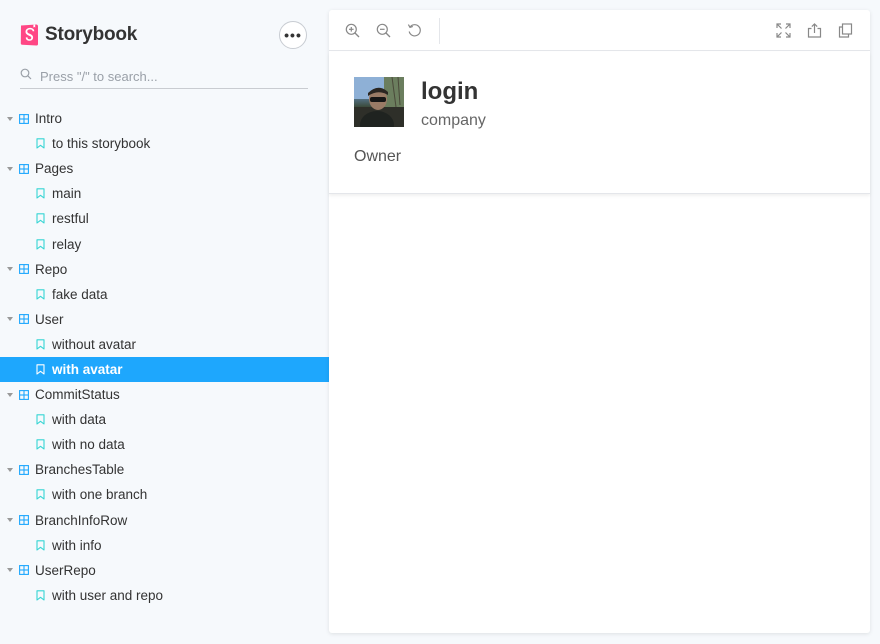 The height and width of the screenshot is (644, 880). What do you see at coordinates (101, 144) in the screenshot?
I see `tree-item-label: to this storybook` at bounding box center [101, 144].